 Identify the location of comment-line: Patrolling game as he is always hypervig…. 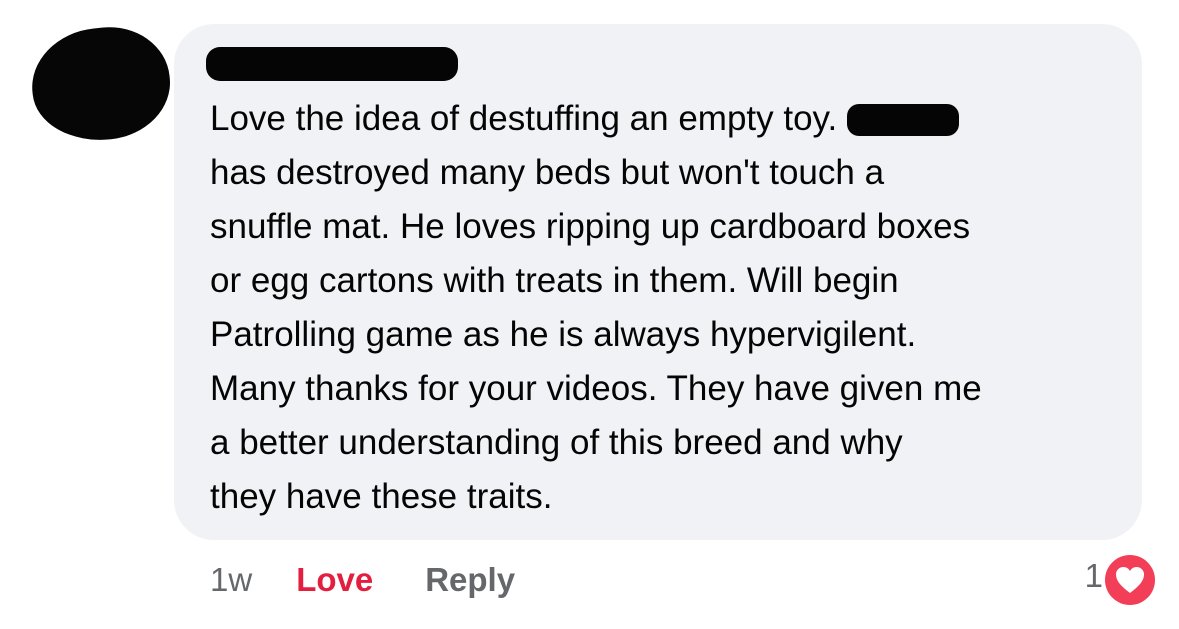
(563, 334).